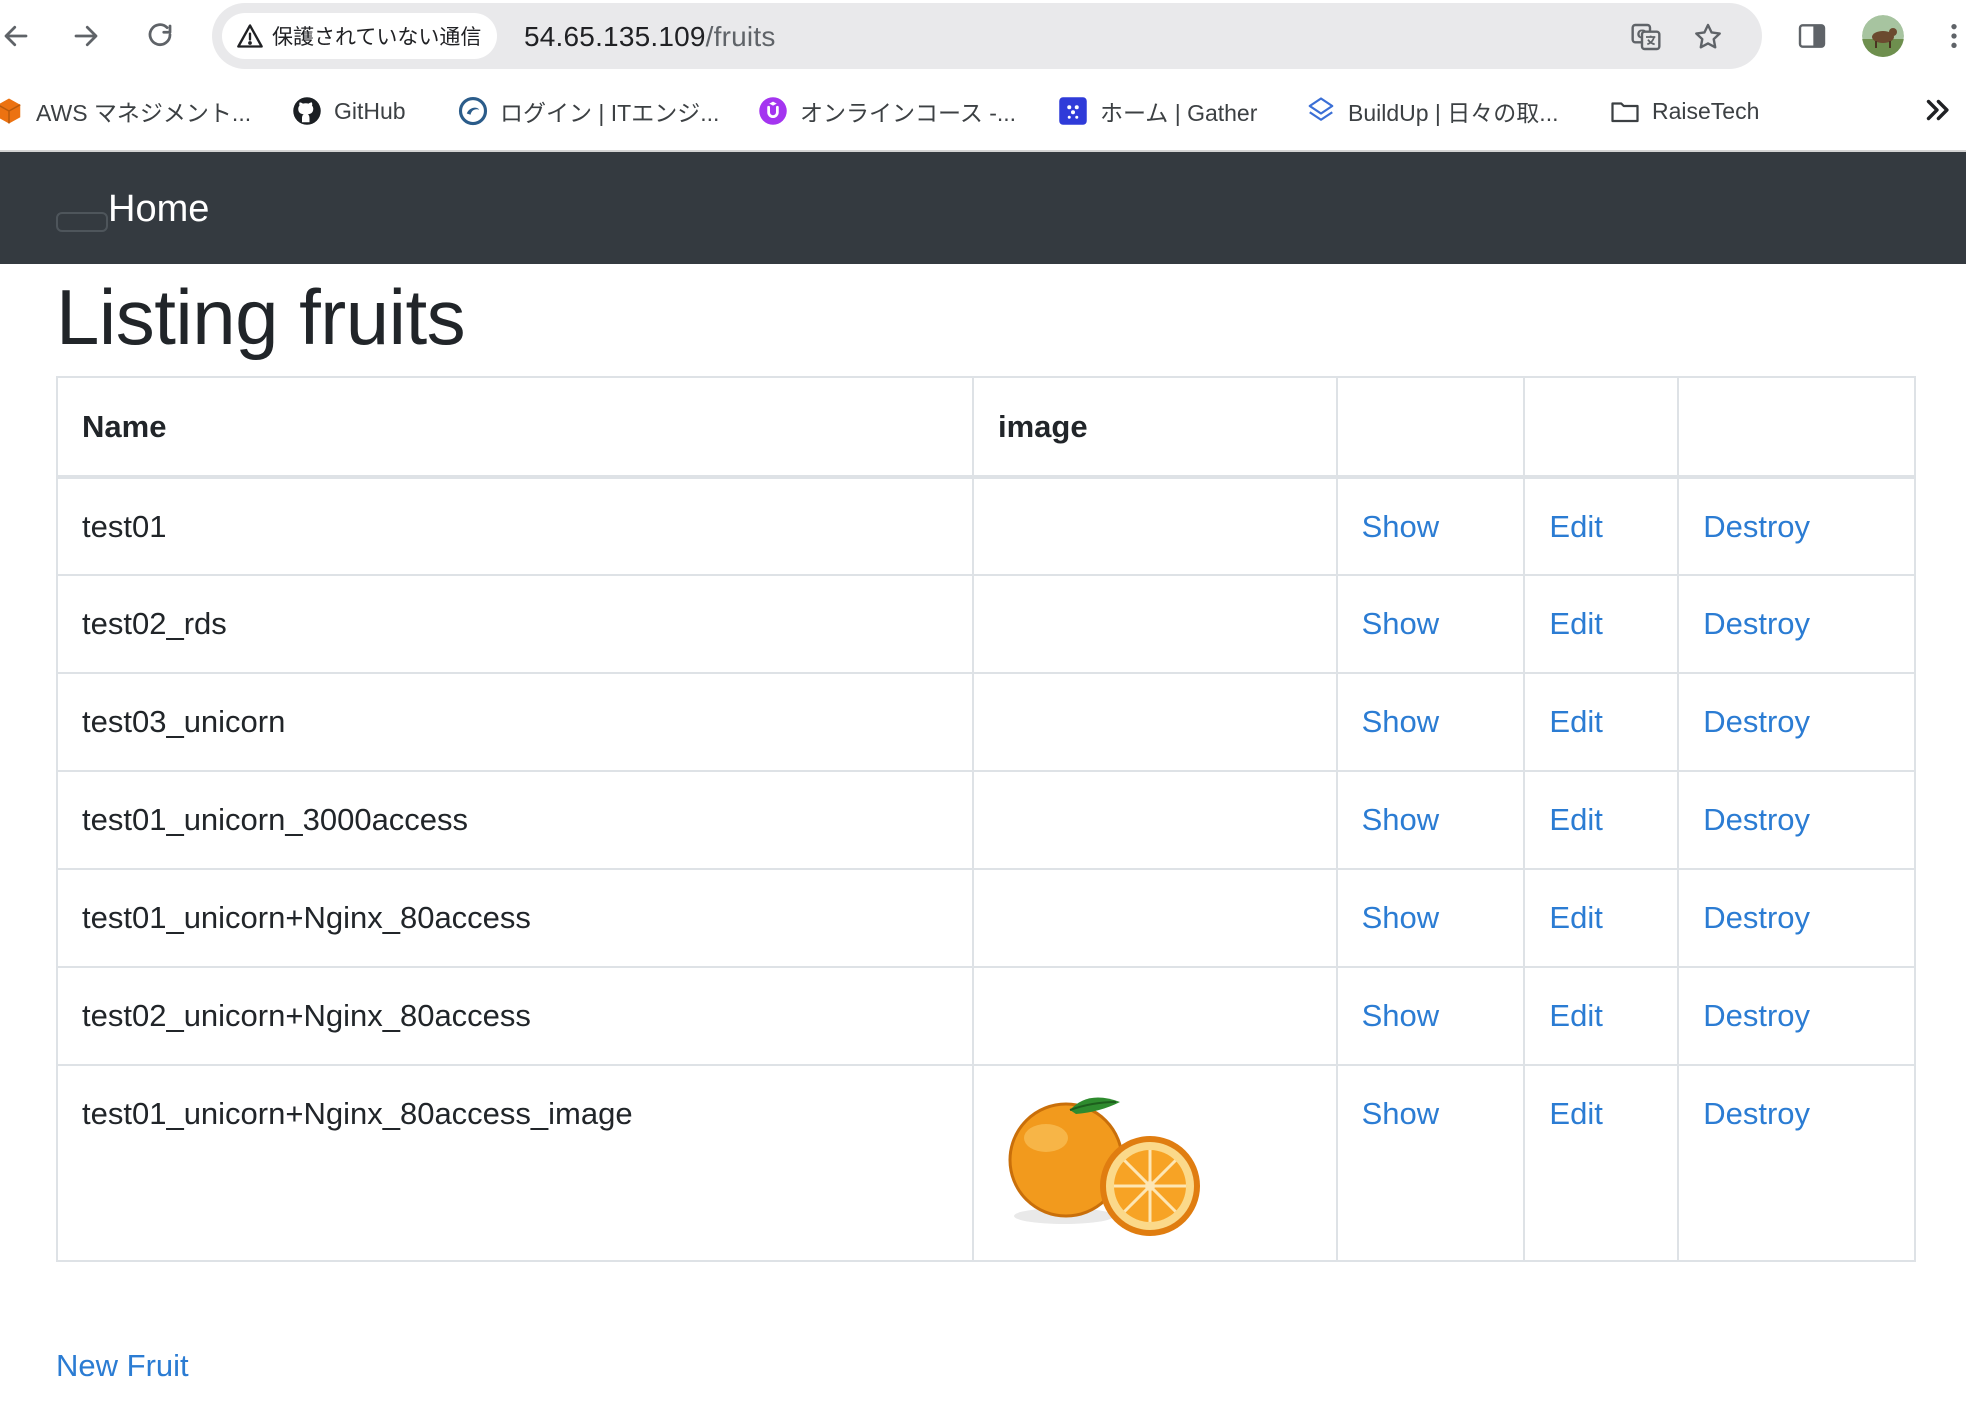 The width and height of the screenshot is (1966, 1426). What do you see at coordinates (986, 624) in the screenshot?
I see `table-row: test02_rds Show Edit Destroy` at bounding box center [986, 624].